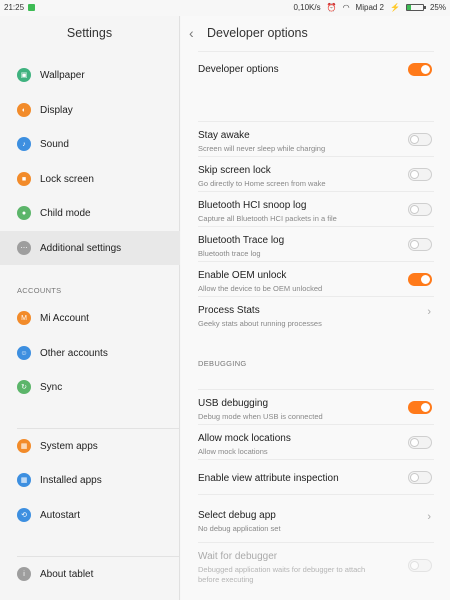 The height and width of the screenshot is (600, 450). Describe the element at coordinates (229, 253) in the screenshot. I see `row-subtitle: Bluetooth trace log` at that location.